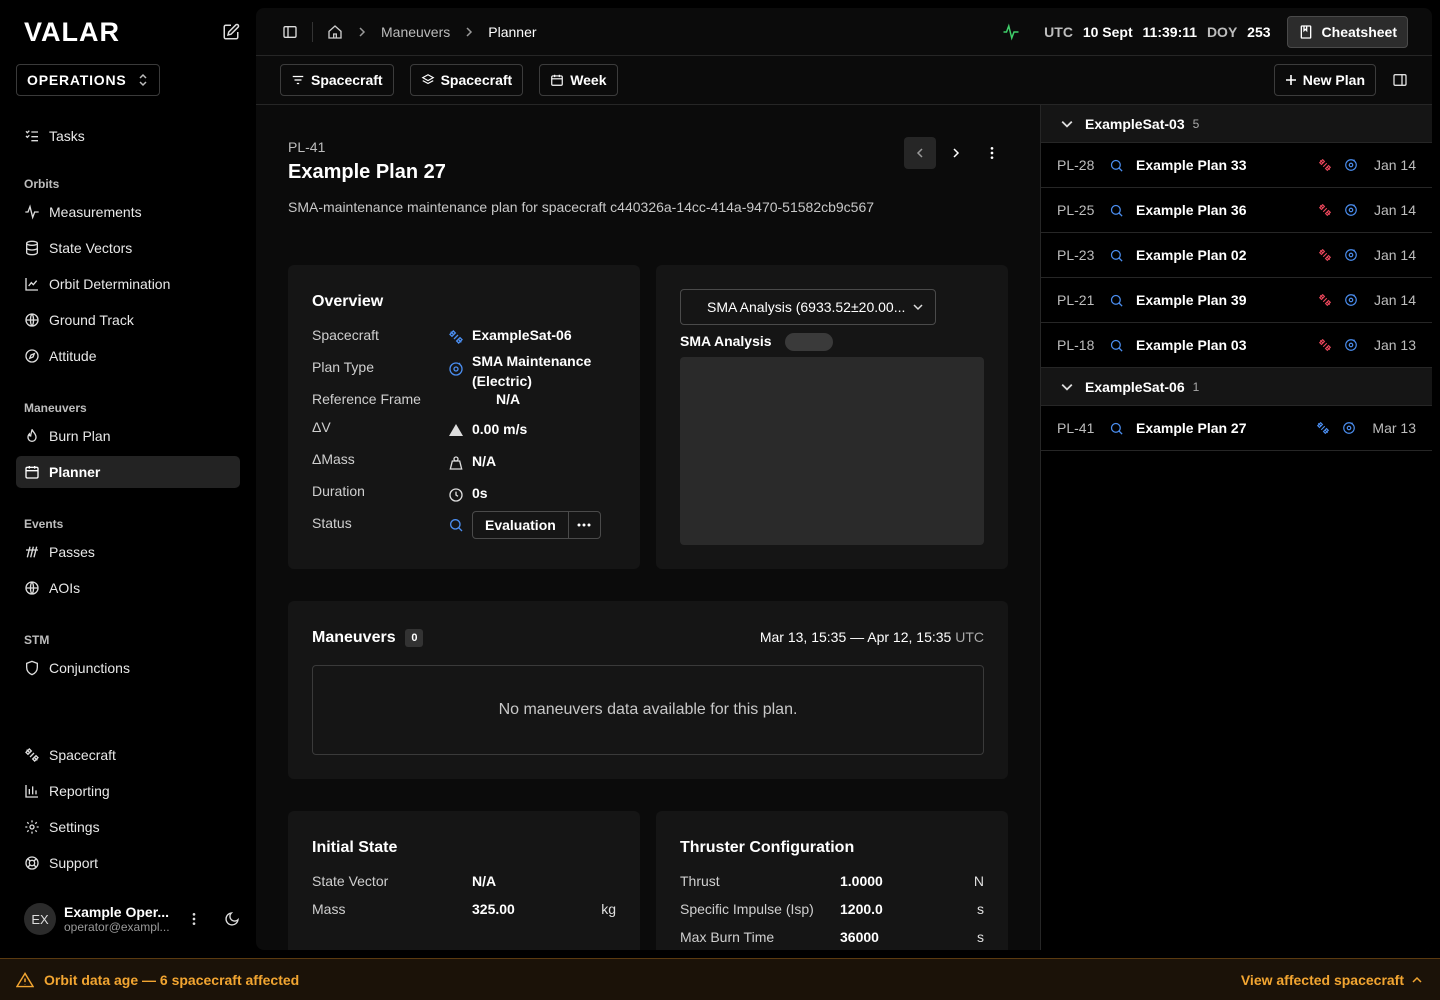  What do you see at coordinates (312, 31) in the screenshot?
I see `divider` at bounding box center [312, 31].